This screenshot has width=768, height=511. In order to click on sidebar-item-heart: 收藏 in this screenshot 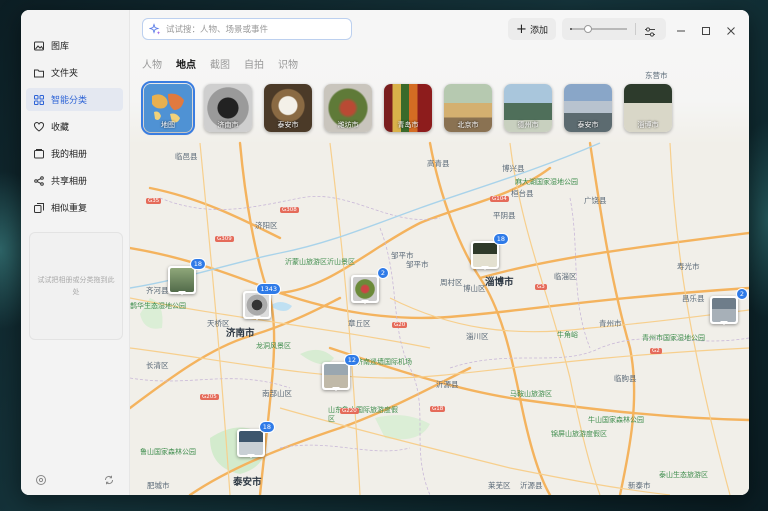, I will do `click(74, 126)`.